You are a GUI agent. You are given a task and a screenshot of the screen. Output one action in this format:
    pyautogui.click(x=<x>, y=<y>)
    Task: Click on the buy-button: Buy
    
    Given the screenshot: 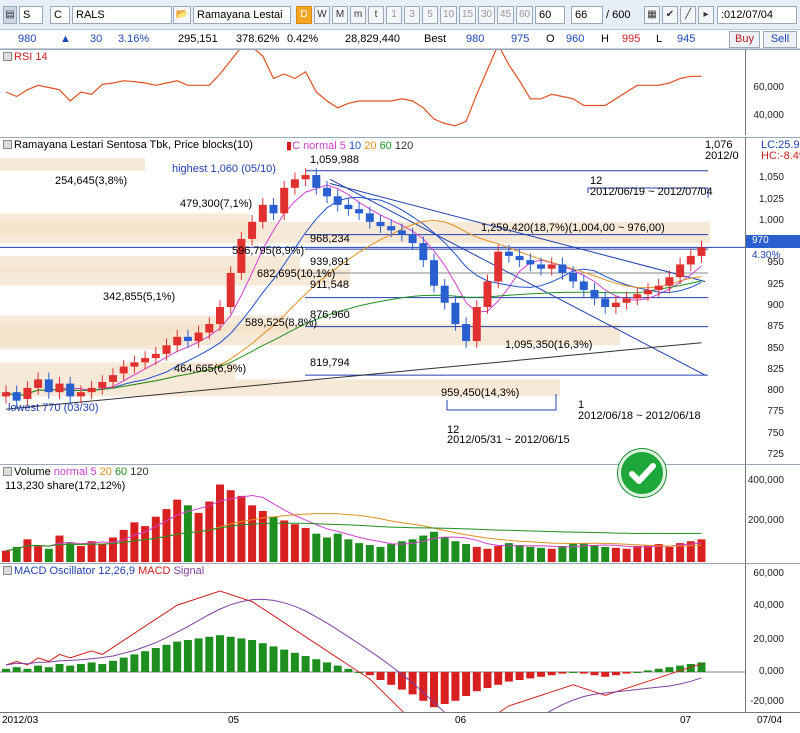 What is the action you would take?
    pyautogui.click(x=744, y=39)
    